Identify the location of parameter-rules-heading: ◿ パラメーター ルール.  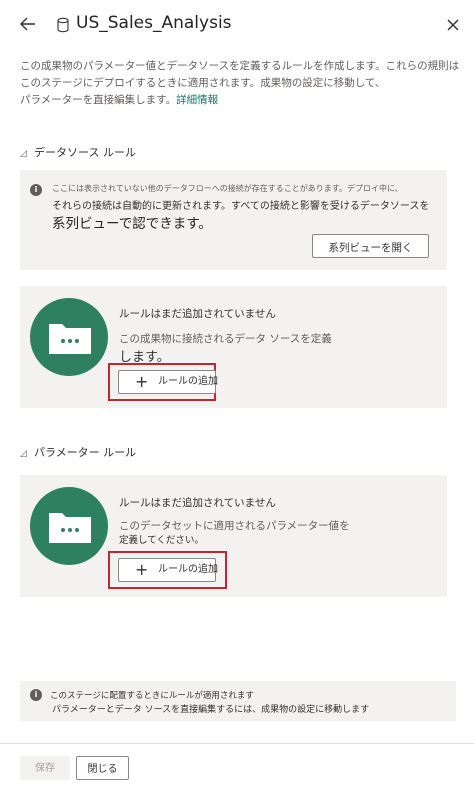
(78, 452).